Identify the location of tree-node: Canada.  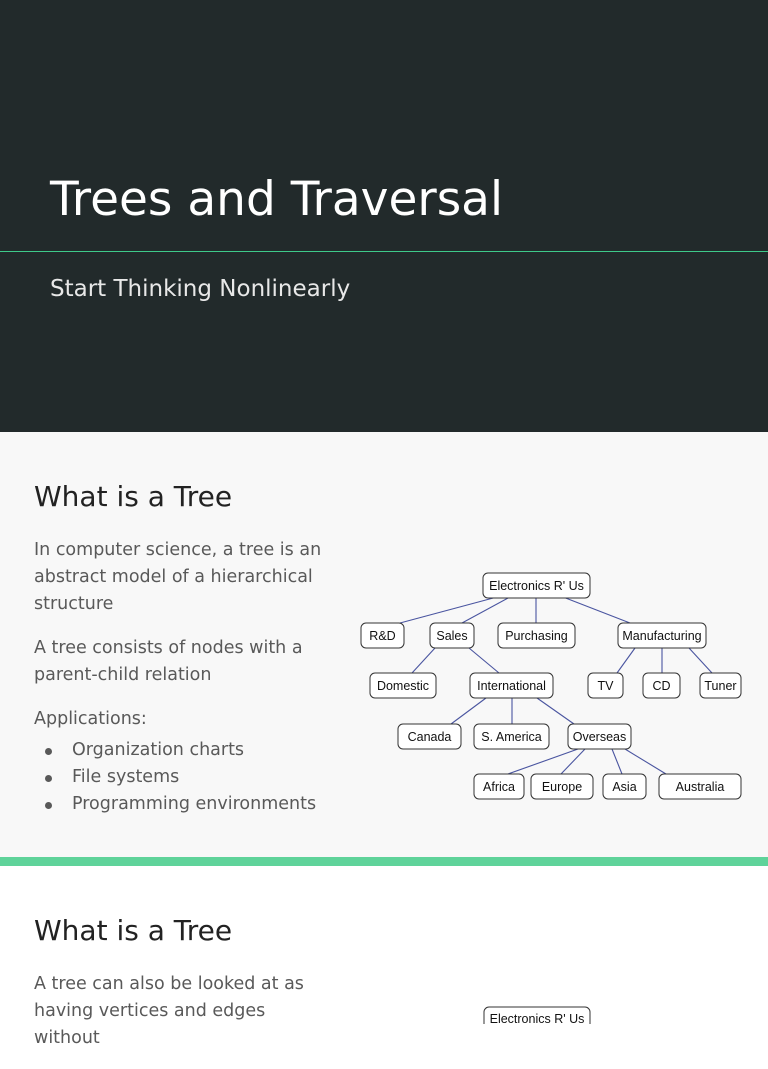
(429, 736).